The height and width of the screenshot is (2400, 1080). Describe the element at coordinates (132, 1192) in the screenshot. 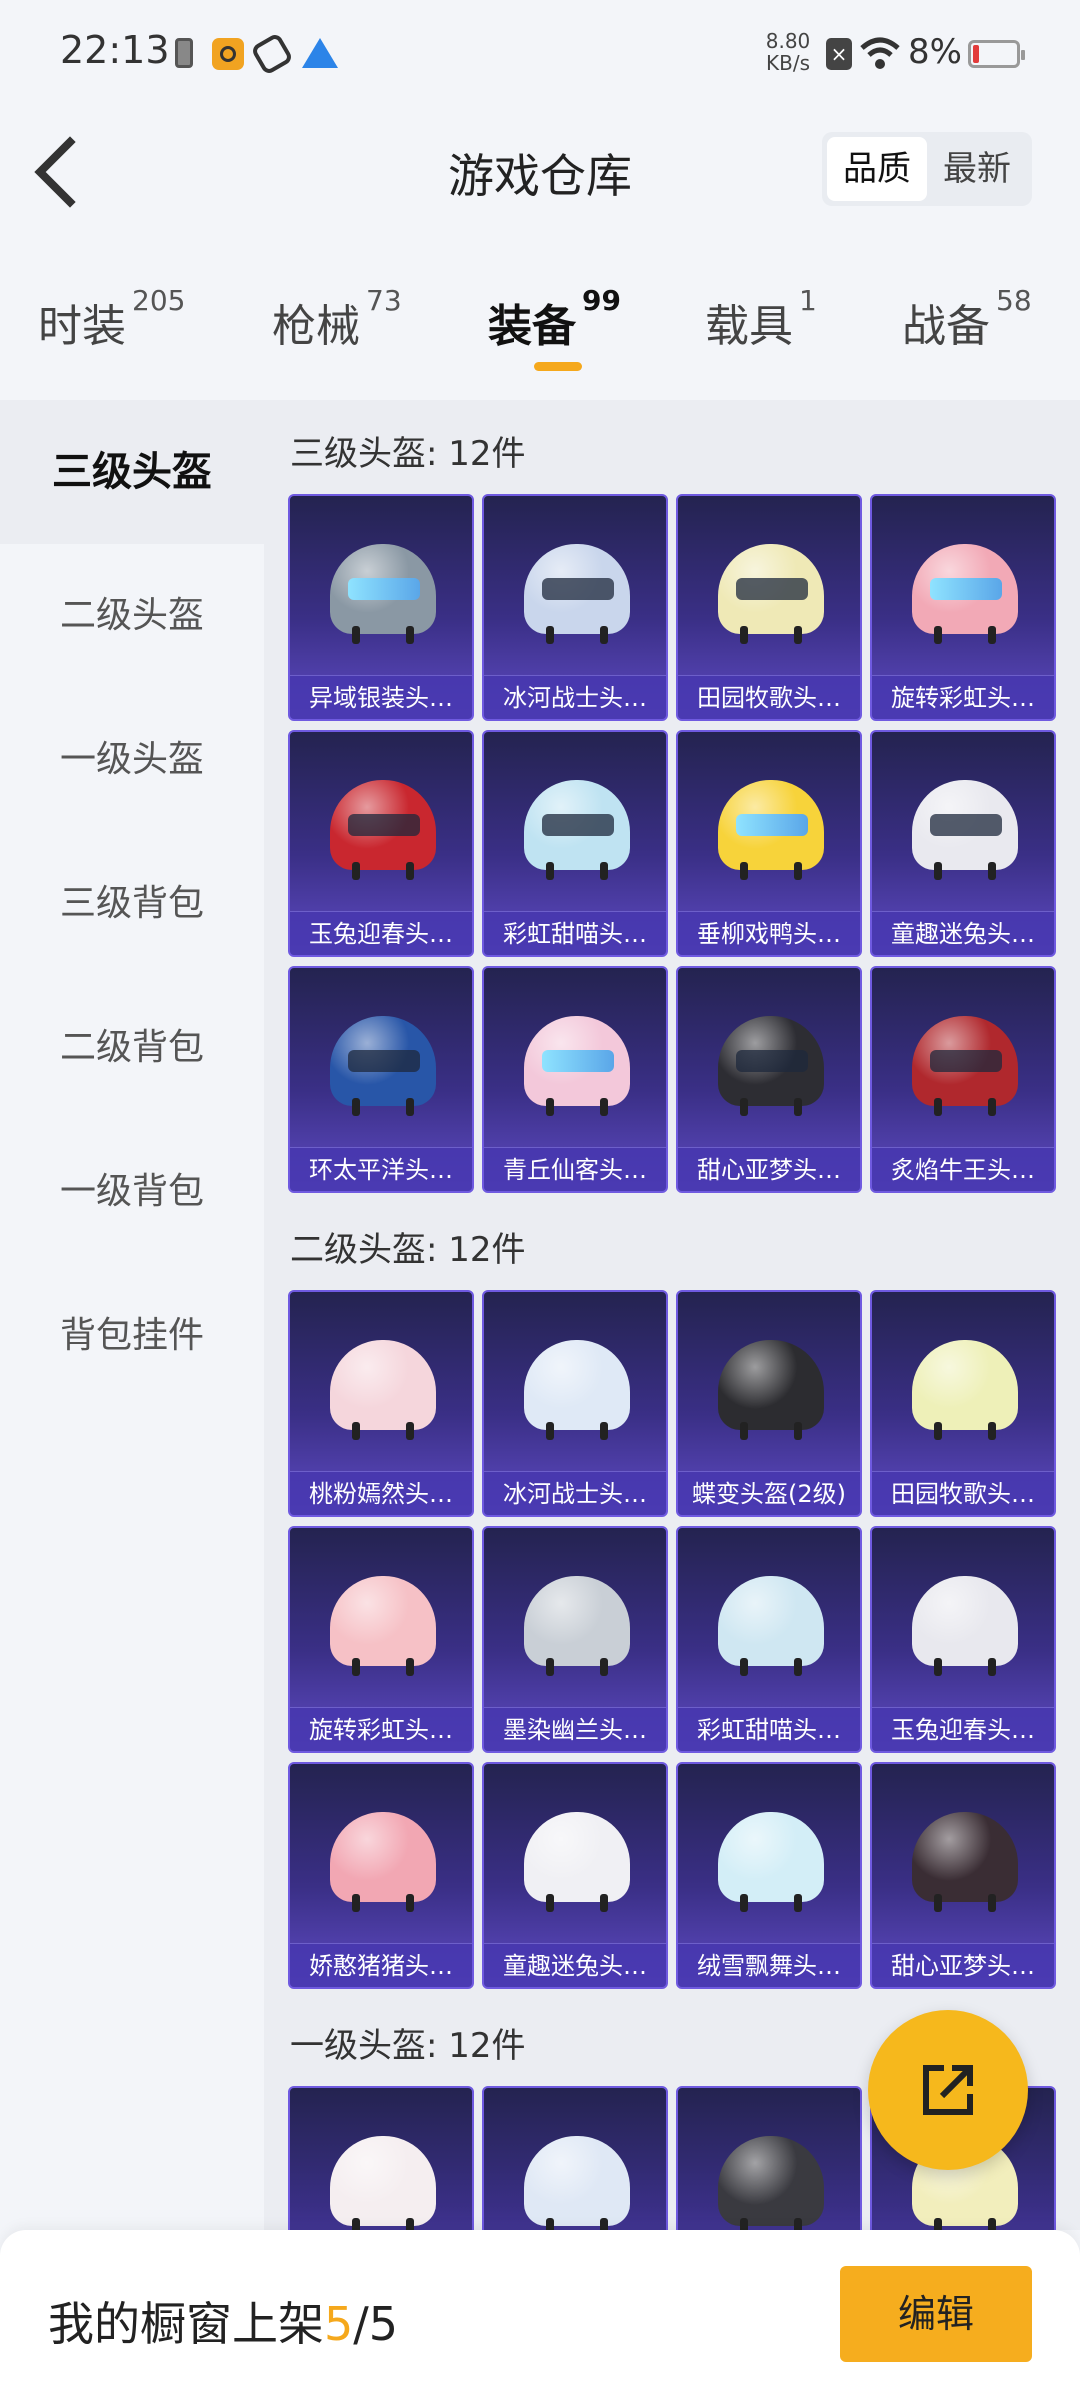

I see `sidebar-item-lvl1-backpack: 一级背包` at that location.